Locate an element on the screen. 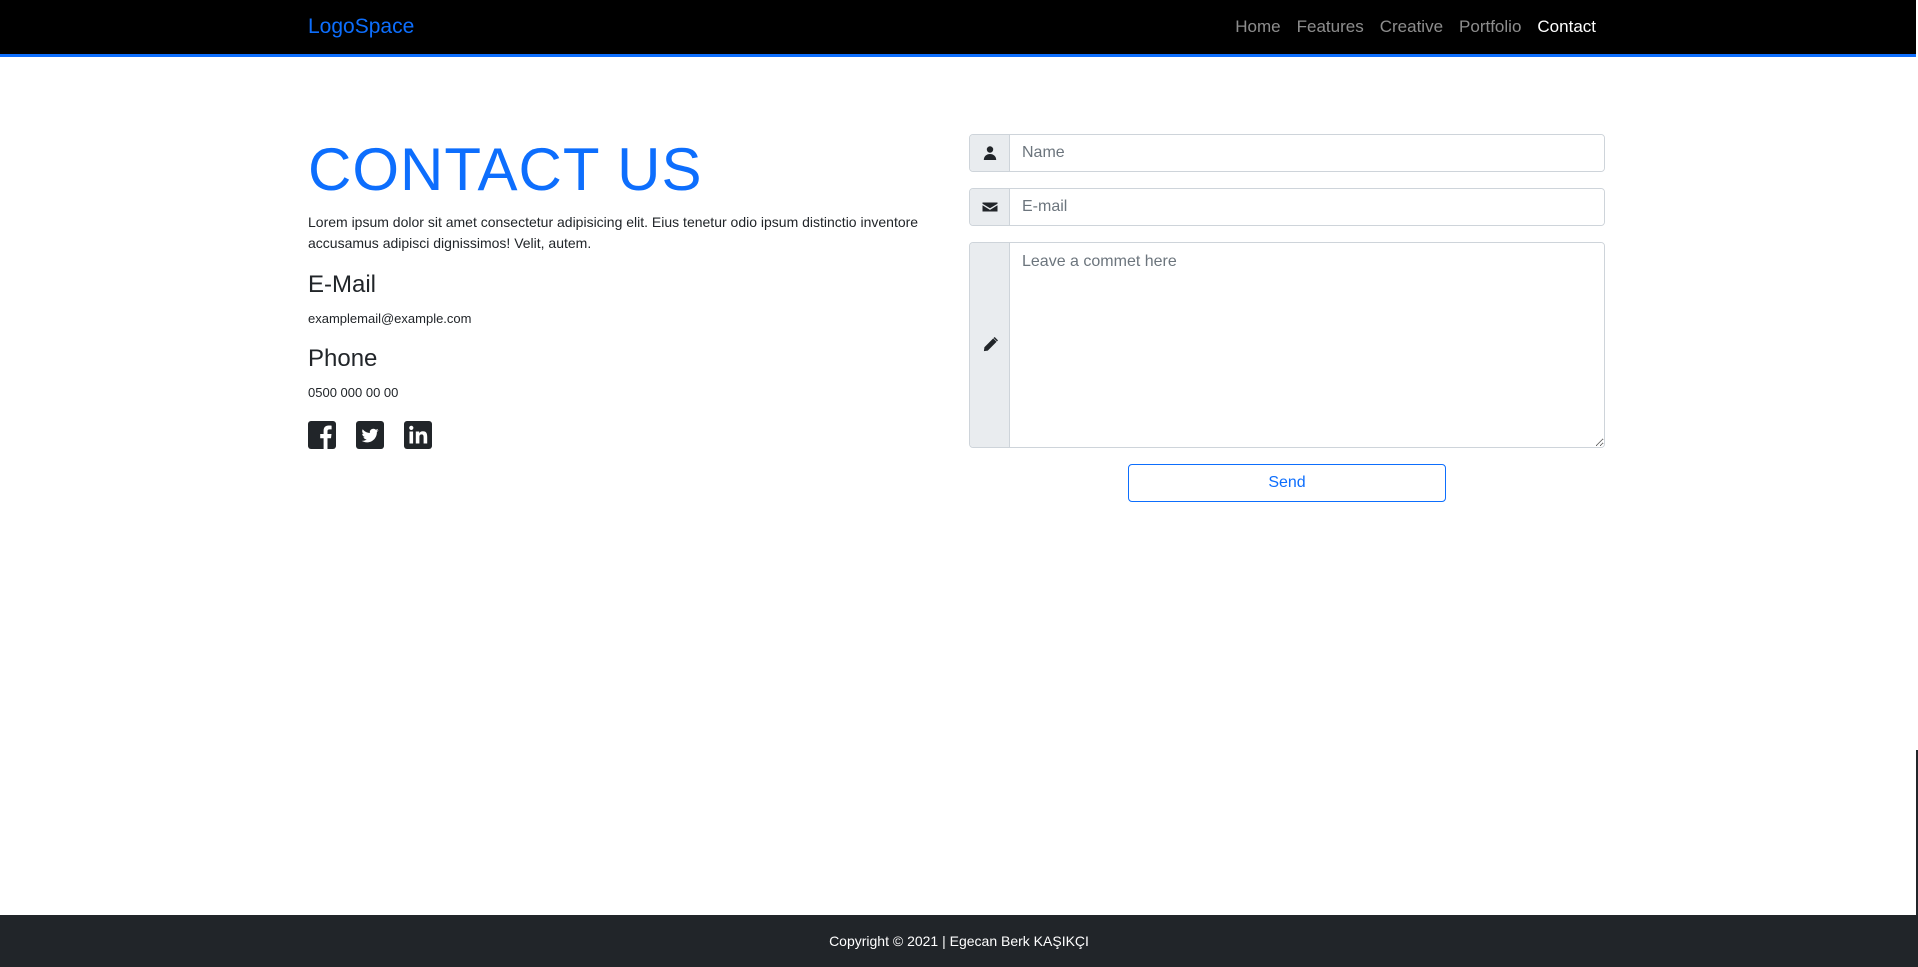 This screenshot has width=1918, height=967. nav-link-creative: Creative is located at coordinates (1411, 27).